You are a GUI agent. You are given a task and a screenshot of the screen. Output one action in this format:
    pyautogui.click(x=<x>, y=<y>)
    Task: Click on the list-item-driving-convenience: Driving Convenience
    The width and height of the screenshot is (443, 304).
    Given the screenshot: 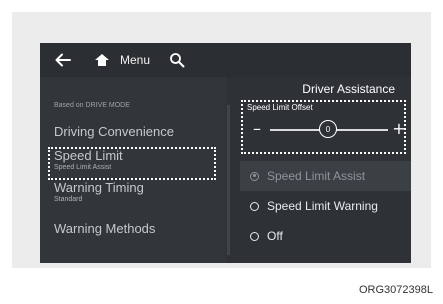 What is the action you would take?
    pyautogui.click(x=114, y=132)
    